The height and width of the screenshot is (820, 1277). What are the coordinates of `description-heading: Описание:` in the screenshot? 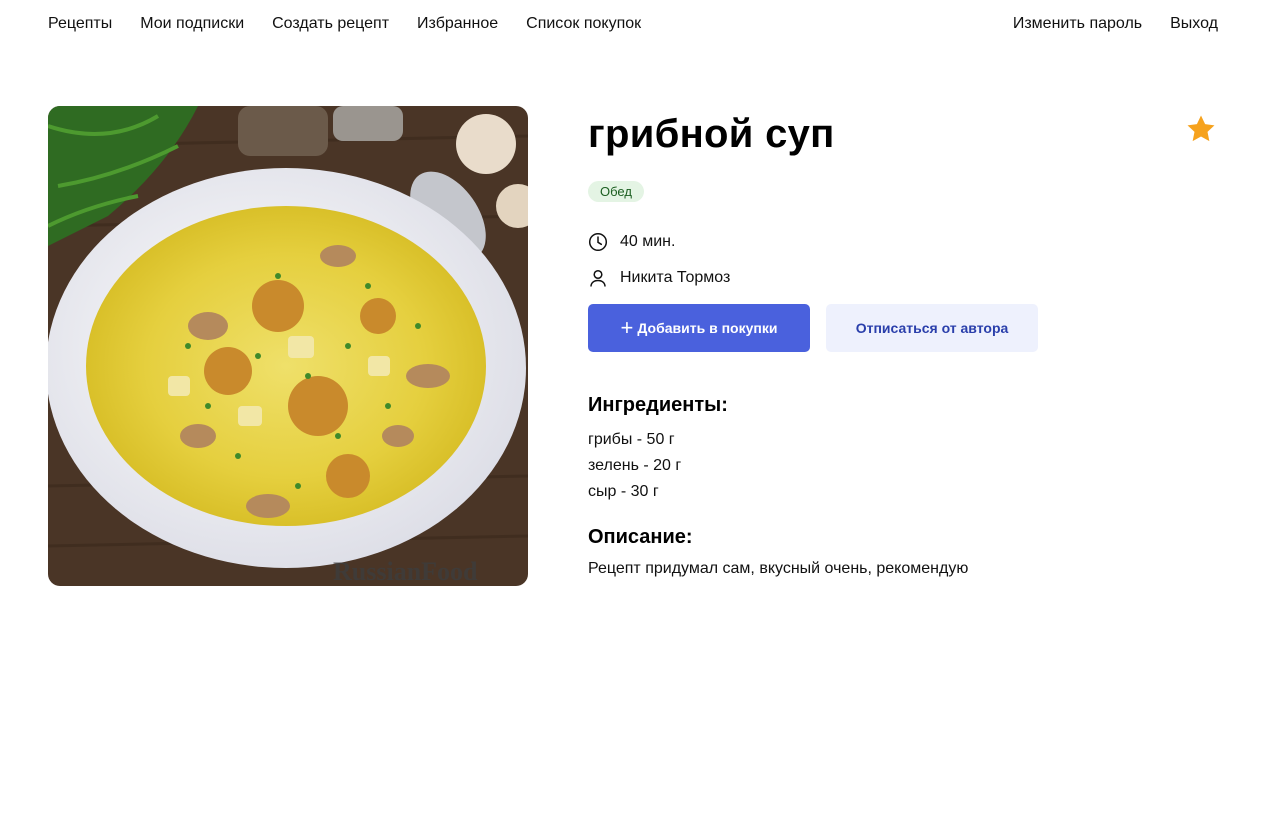 It's located at (640, 537).